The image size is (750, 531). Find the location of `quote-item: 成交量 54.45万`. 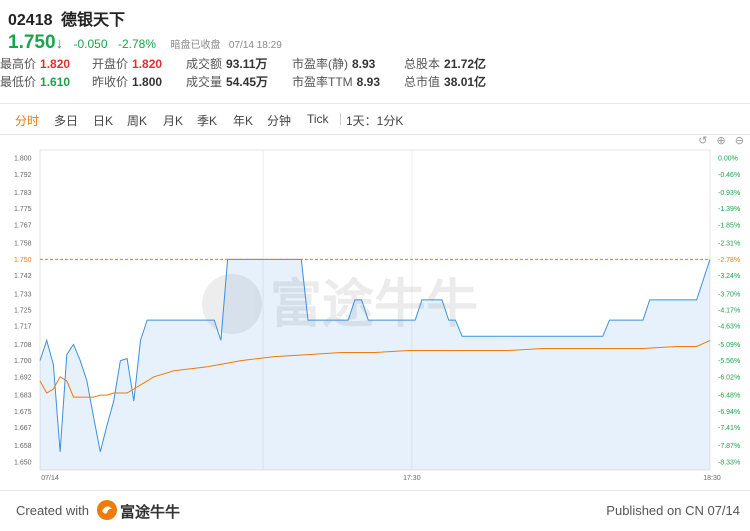

quote-item: 成交量 54.45万 is located at coordinates (227, 81).